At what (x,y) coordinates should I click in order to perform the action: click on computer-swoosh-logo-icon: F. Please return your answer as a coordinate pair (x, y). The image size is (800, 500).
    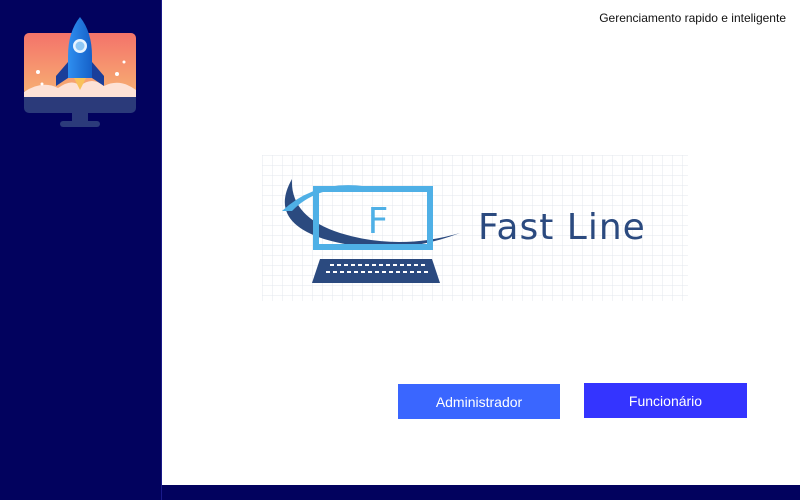
    Looking at the image, I should click on (371, 231).